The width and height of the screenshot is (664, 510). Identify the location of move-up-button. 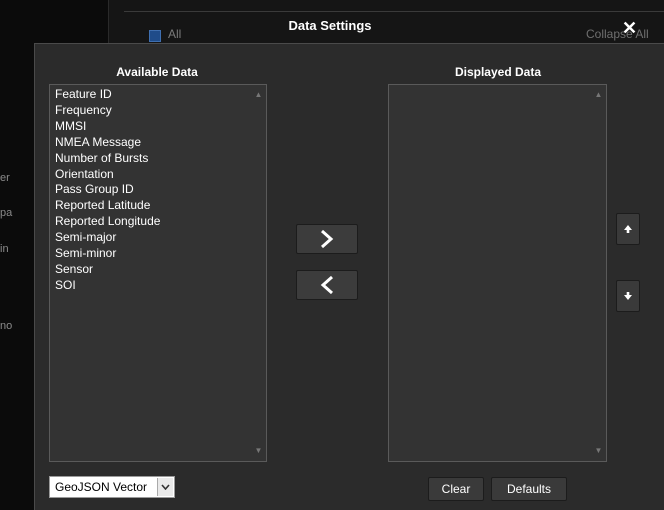
(628, 229).